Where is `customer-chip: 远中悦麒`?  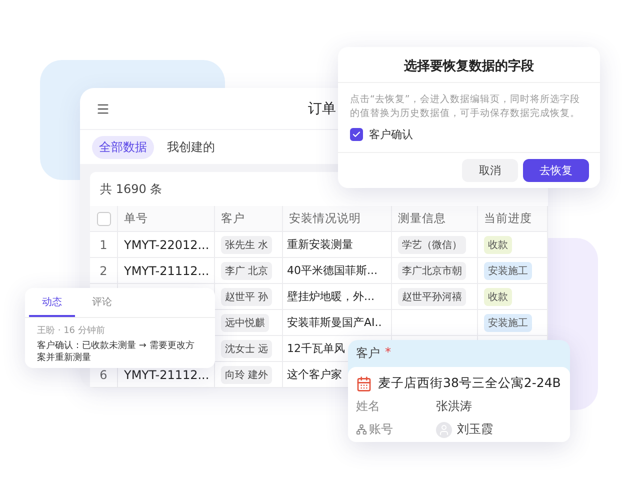 customer-chip: 远中悦麒 is located at coordinates (245, 323).